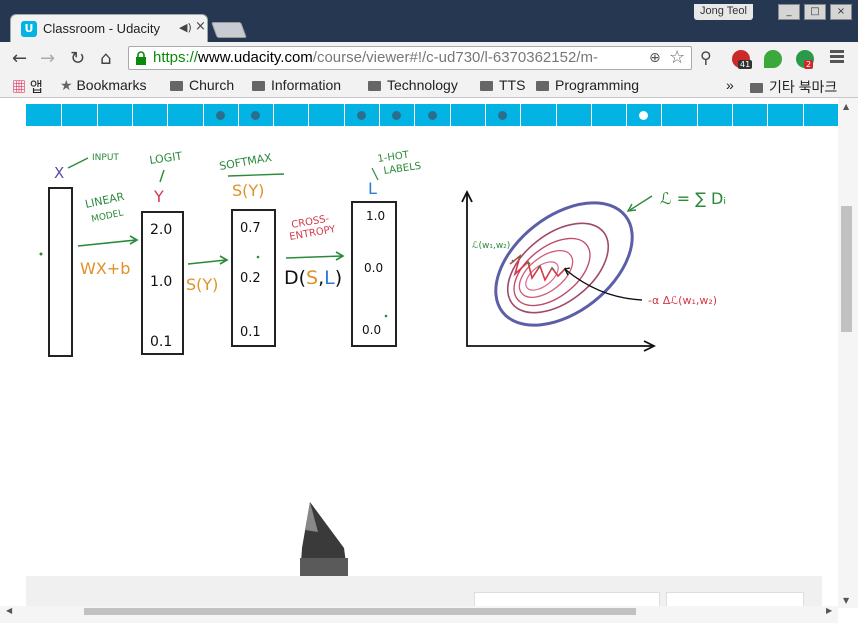 The width and height of the screenshot is (858, 625). I want to click on close-window-button: ×, so click(841, 12).